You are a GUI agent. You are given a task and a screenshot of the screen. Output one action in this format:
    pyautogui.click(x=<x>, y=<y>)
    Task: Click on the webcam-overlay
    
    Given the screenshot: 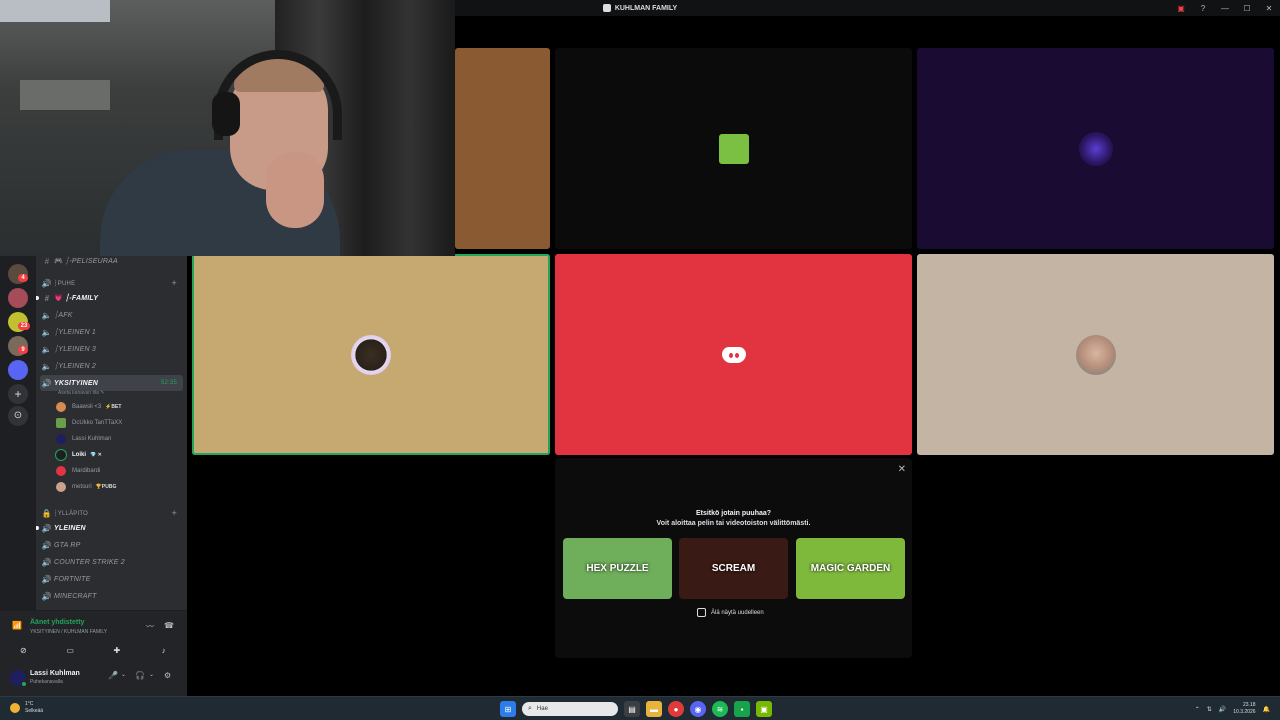 What is the action you would take?
    pyautogui.click(x=227, y=128)
    